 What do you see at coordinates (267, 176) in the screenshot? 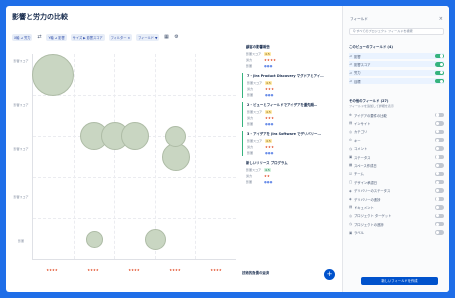
I see `effort-rating: ★★` at bounding box center [267, 176].